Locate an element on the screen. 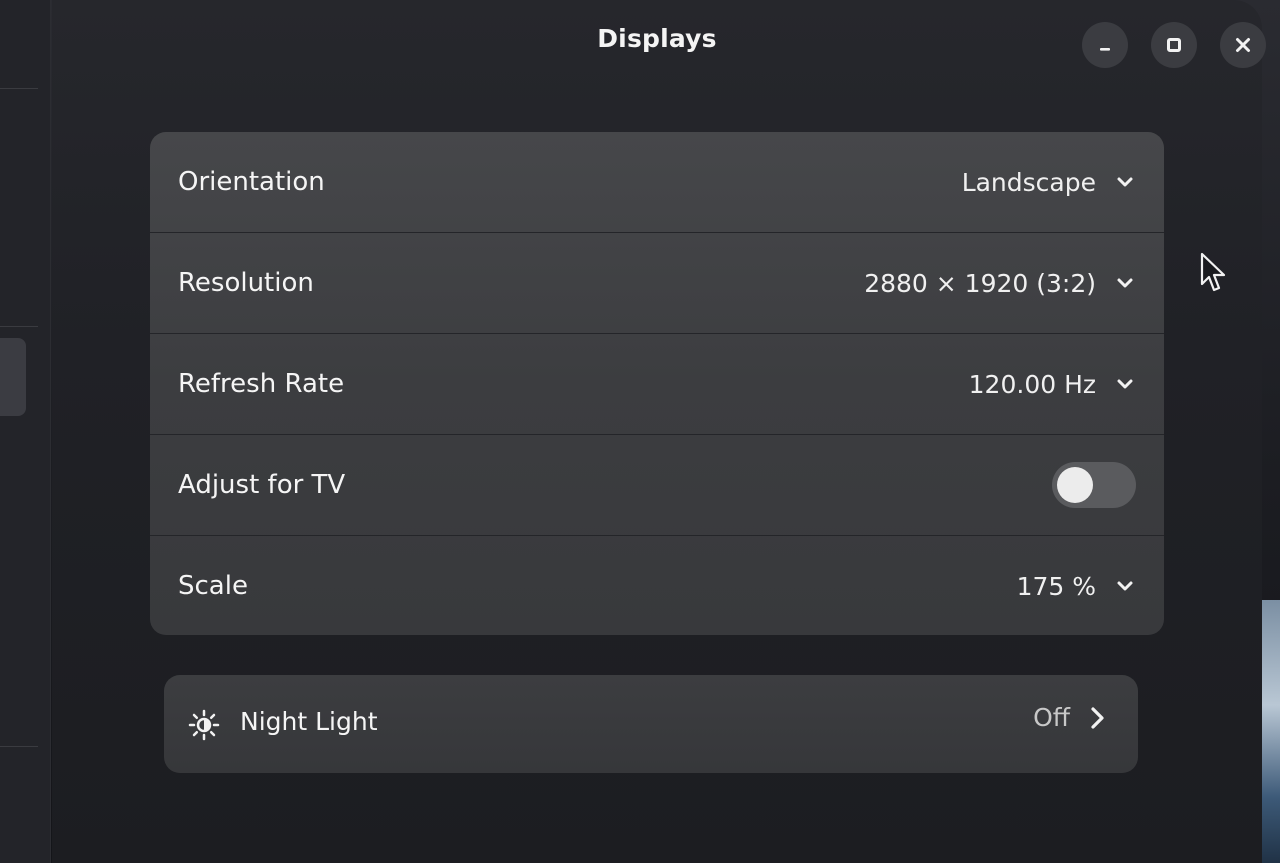 The image size is (1280, 863). refresh-rate-dropdown: 120.00 Hz is located at coordinates (1052, 384).